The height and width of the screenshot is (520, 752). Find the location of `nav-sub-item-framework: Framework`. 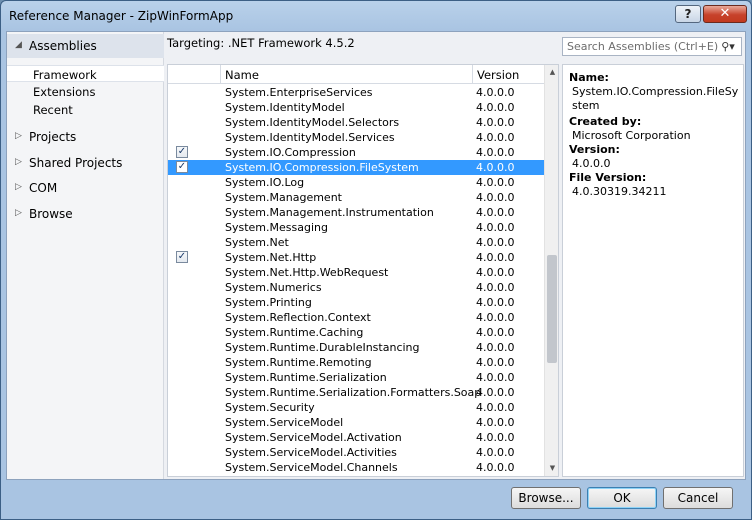

nav-sub-item-framework: Framework is located at coordinates (85, 73).